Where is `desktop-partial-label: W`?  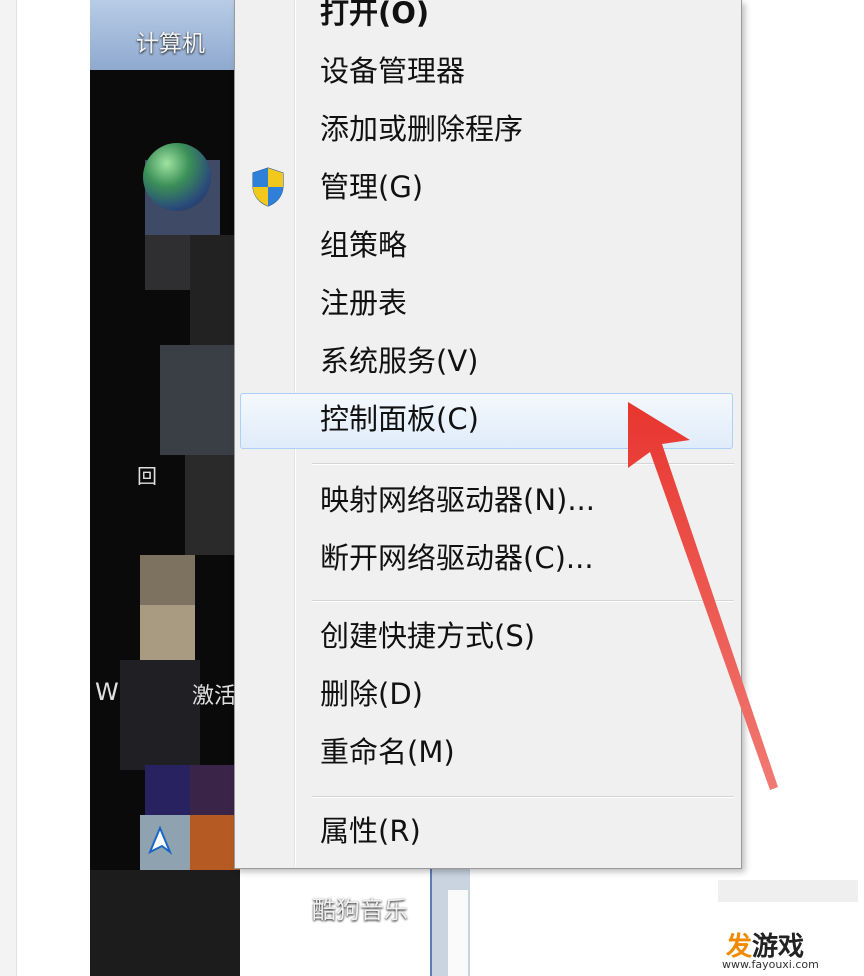
desktop-partial-label: W is located at coordinates (107, 692).